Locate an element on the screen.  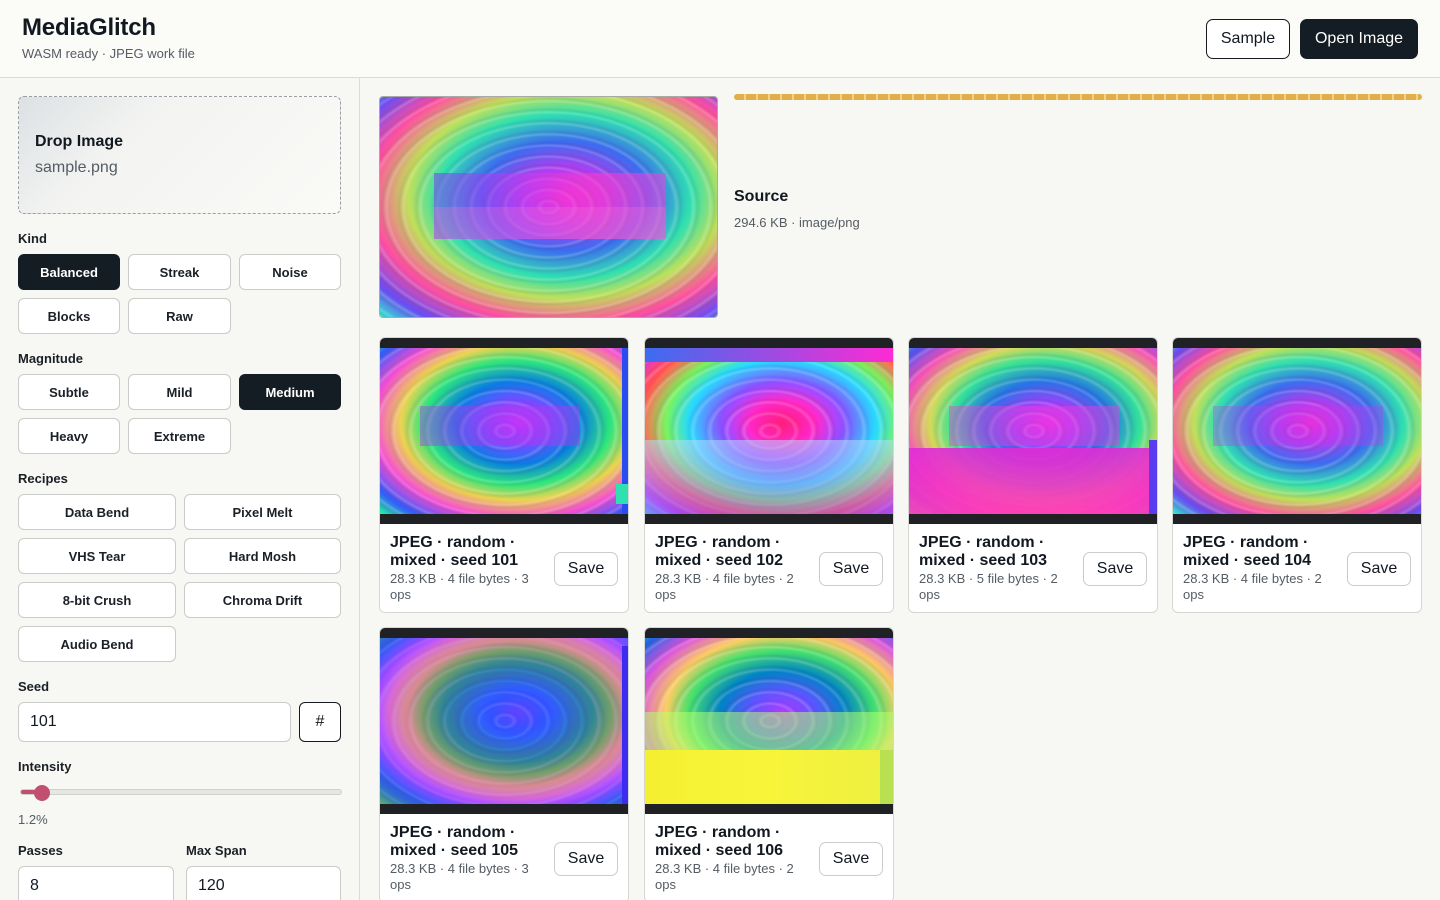
dropzone-filename: sample.png is located at coordinates (76, 167).